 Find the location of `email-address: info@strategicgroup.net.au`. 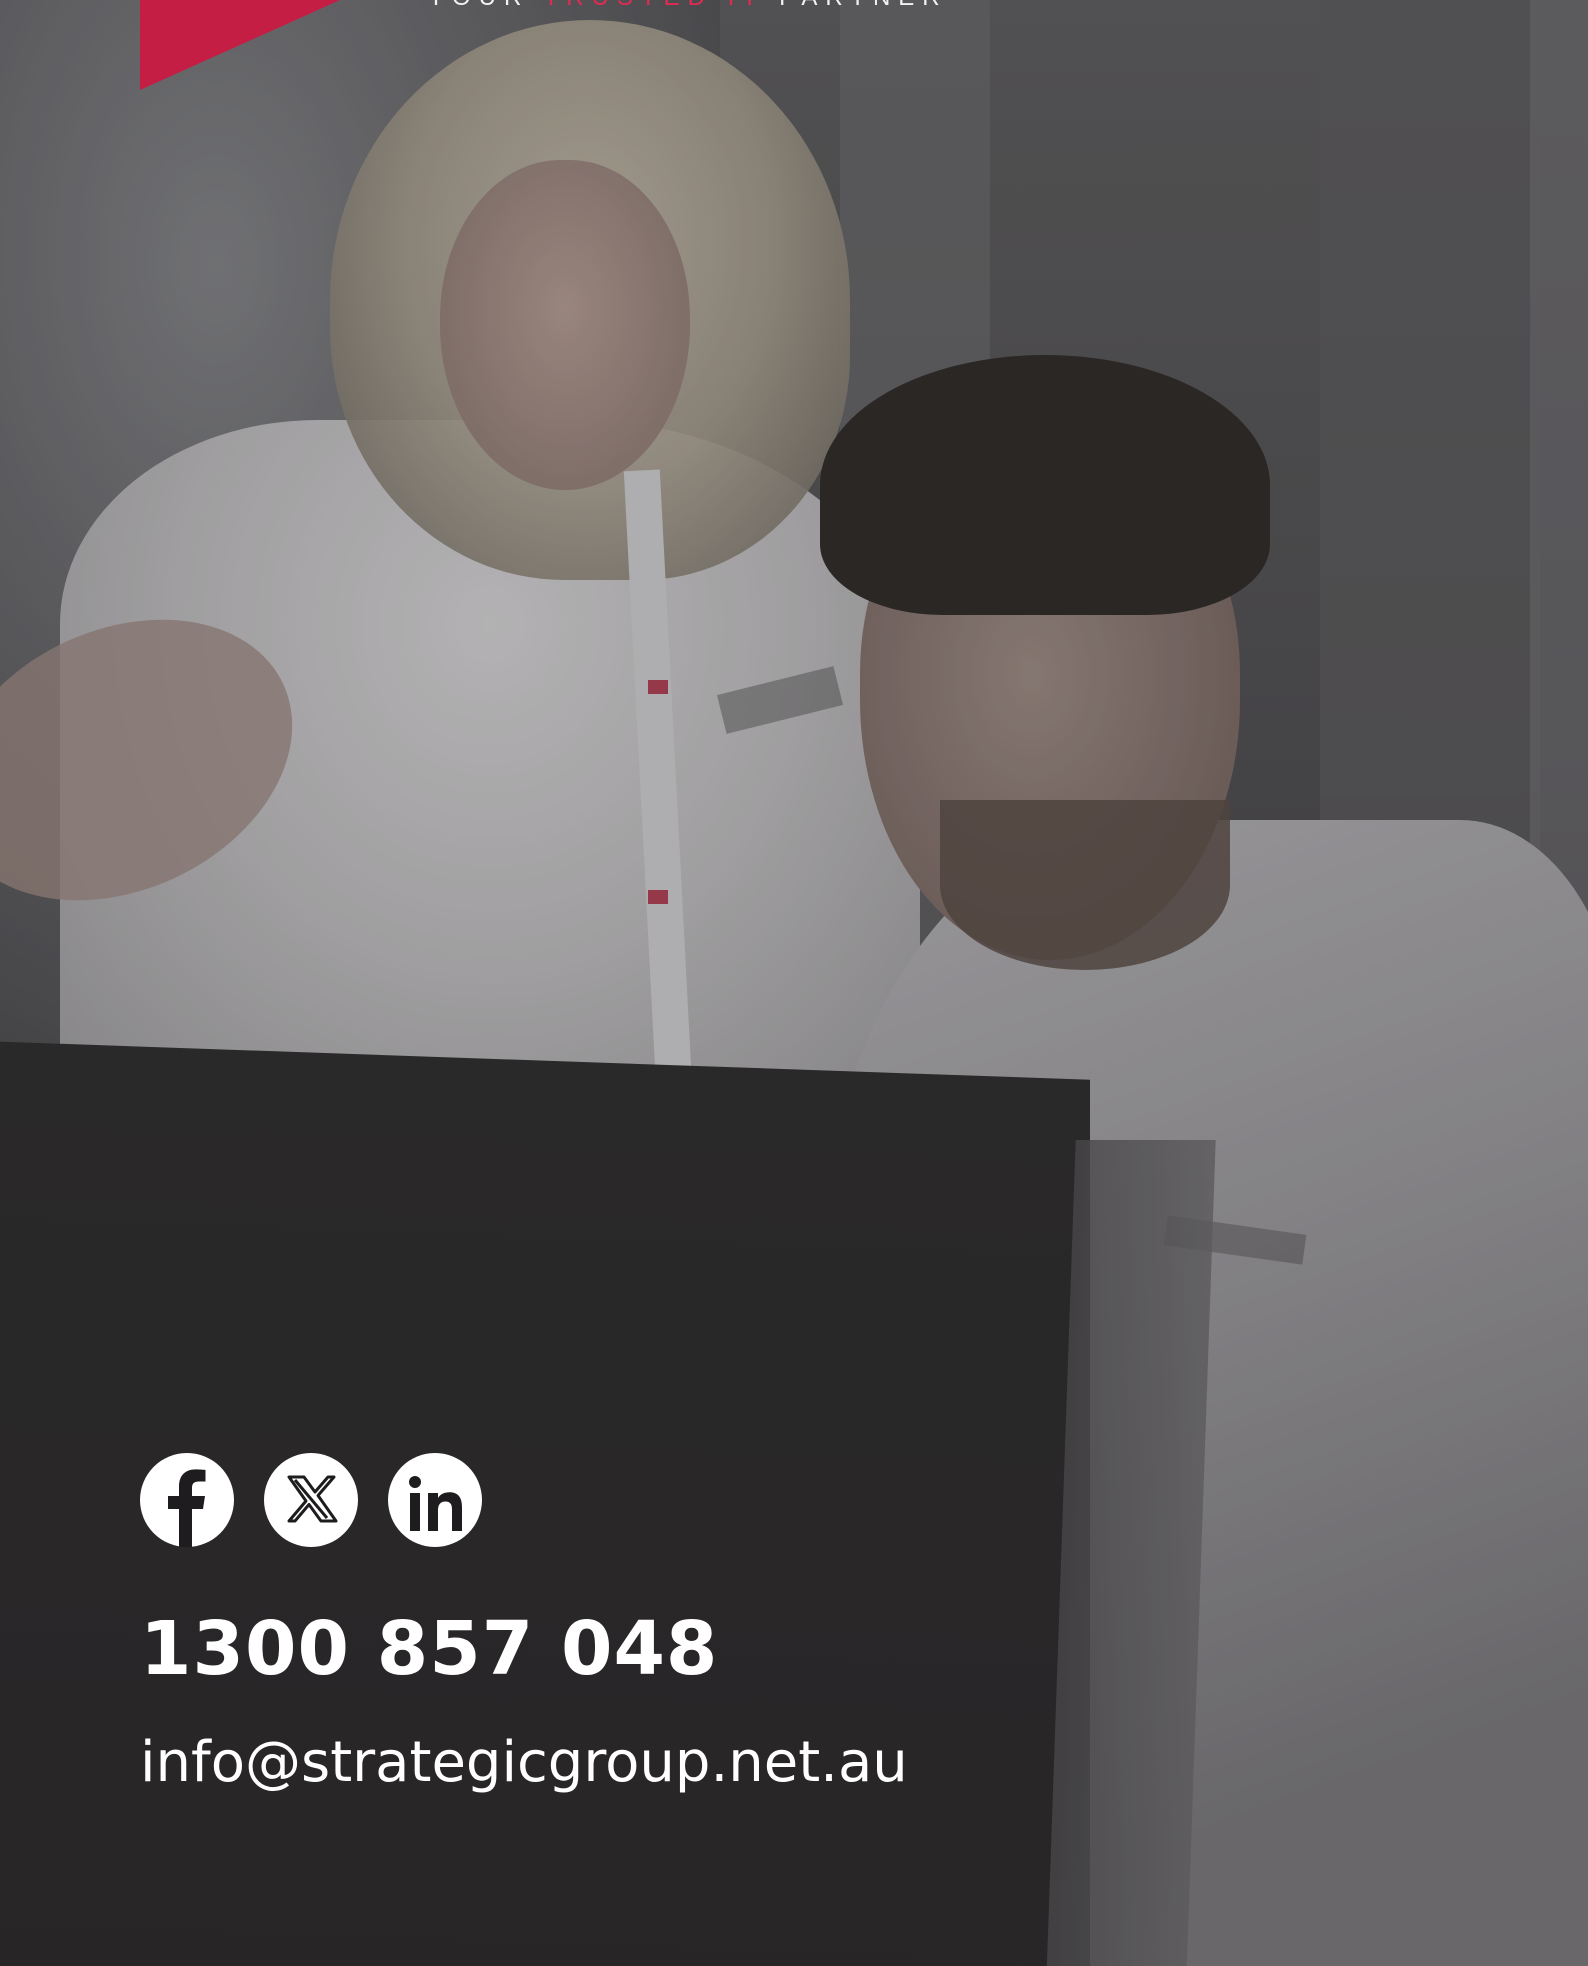

email-address: info@strategicgroup.net.au is located at coordinates (524, 1763).